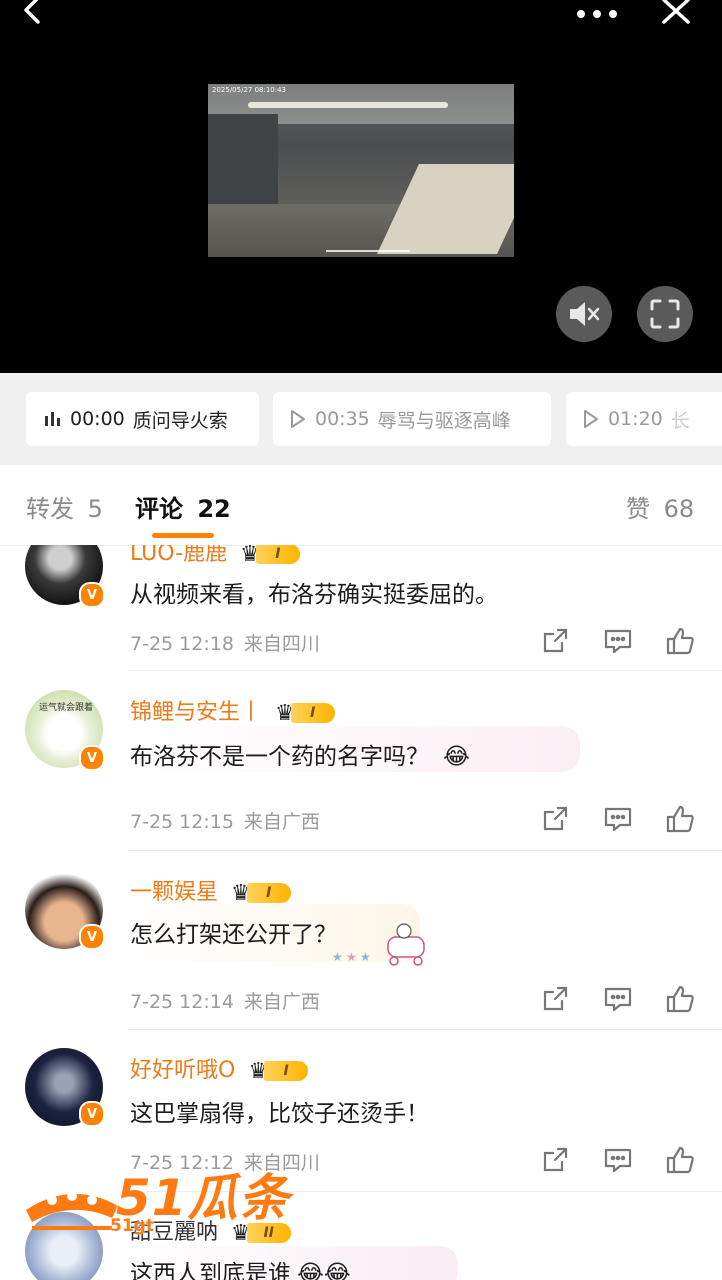  What do you see at coordinates (132, 1226) in the screenshot?
I see `watermark-domain: 51gt` at bounding box center [132, 1226].